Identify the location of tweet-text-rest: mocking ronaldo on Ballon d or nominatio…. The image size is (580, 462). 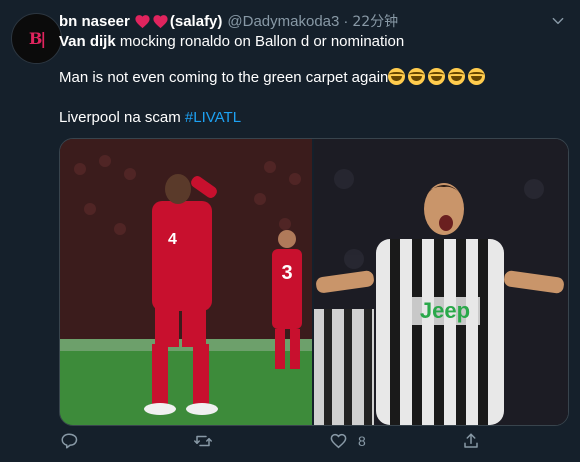
(260, 41).